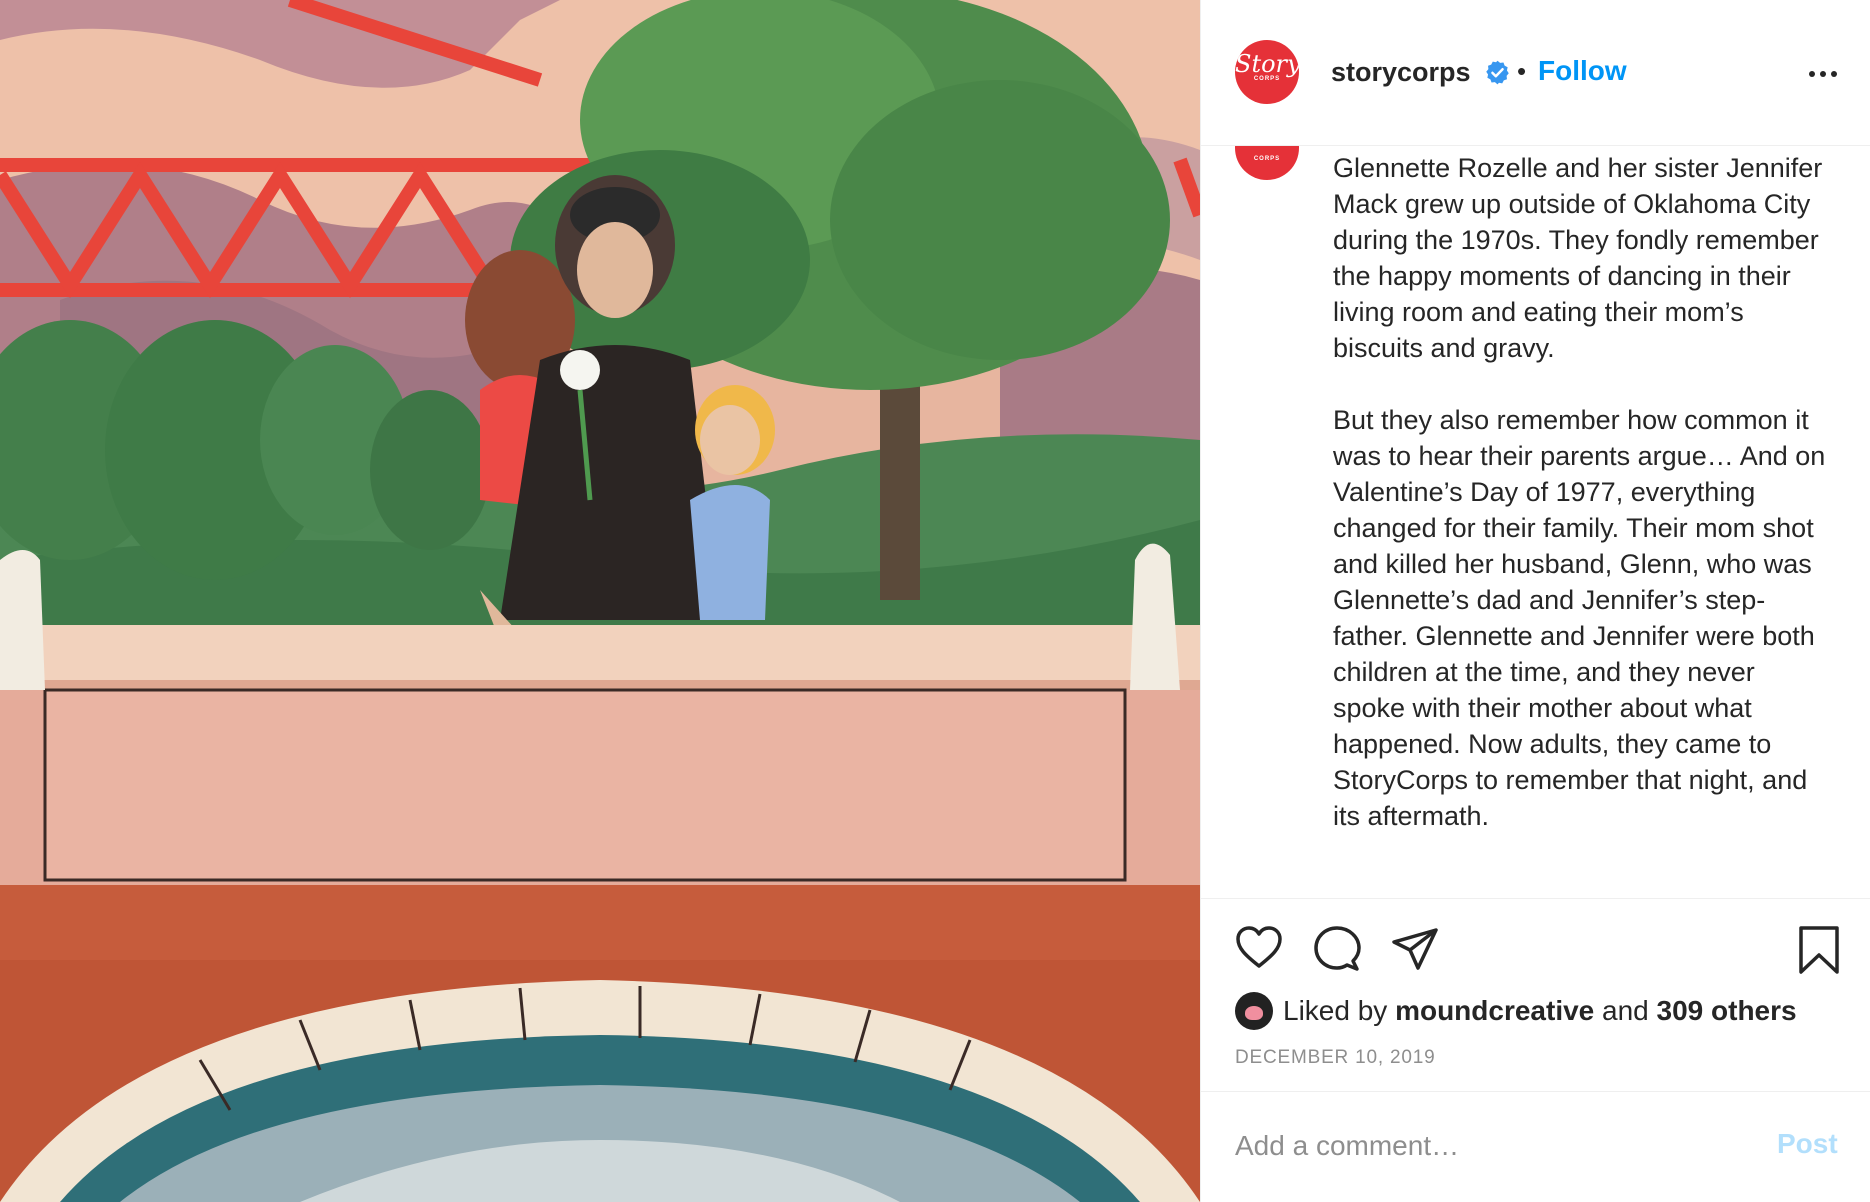 This screenshot has width=1870, height=1202. Describe the element at coordinates (1335, 1010) in the screenshot. I see `likes-prefix: Liked by` at that location.